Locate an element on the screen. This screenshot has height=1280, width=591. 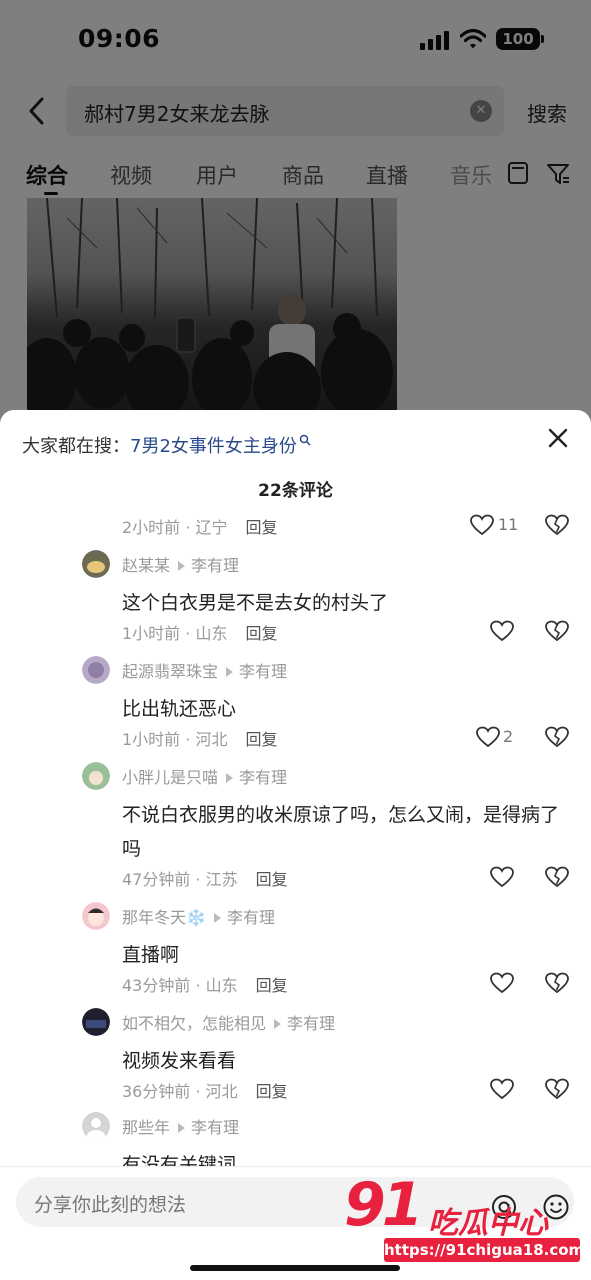
comment-text: 不说白衣服男的收米原谅了吗，怎么又闹，是得病了吗 is located at coordinates (341, 832).